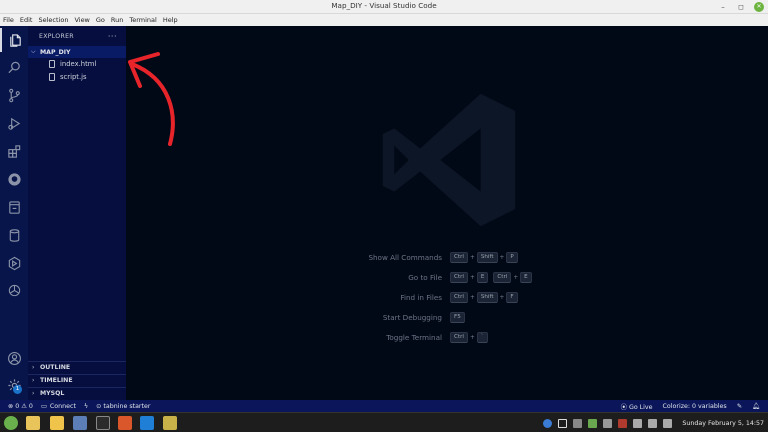 The image size is (768, 432). I want to click on outline-label: OUTLINE, so click(55, 368).